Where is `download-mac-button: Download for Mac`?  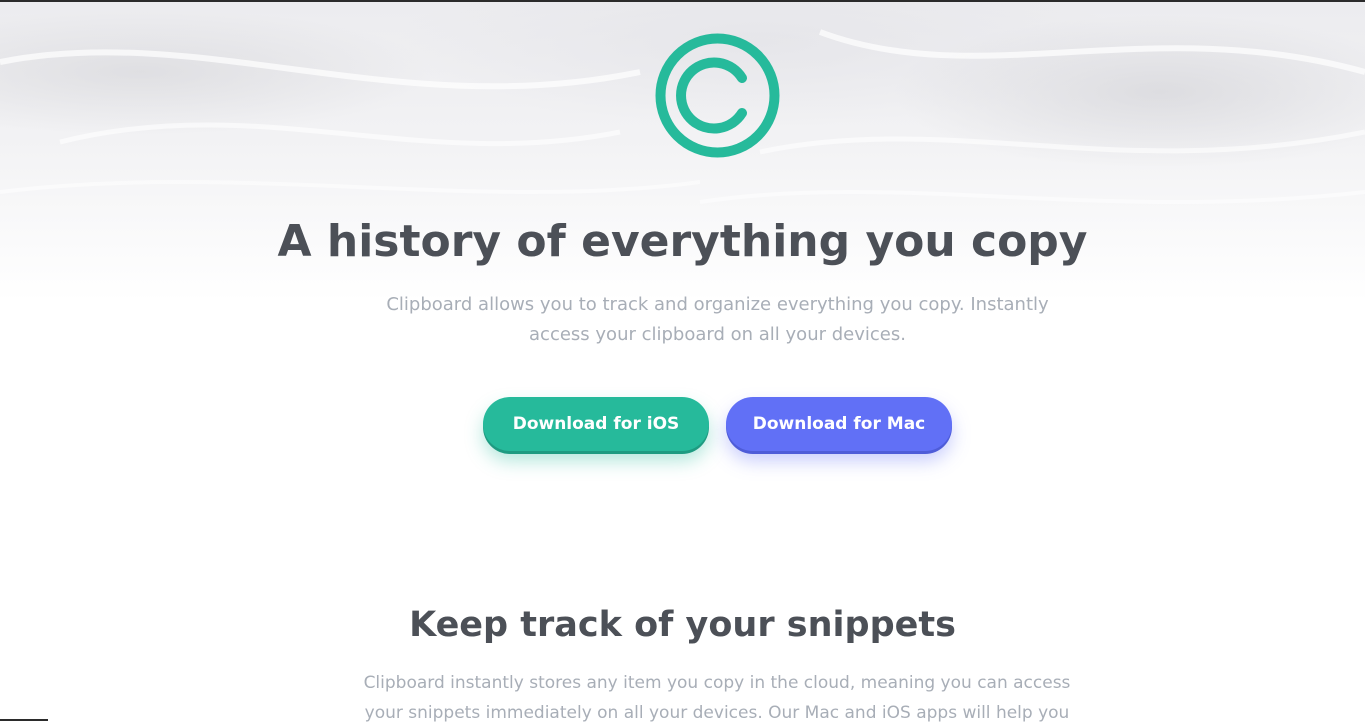
download-mac-button: Download for Mac is located at coordinates (839, 424).